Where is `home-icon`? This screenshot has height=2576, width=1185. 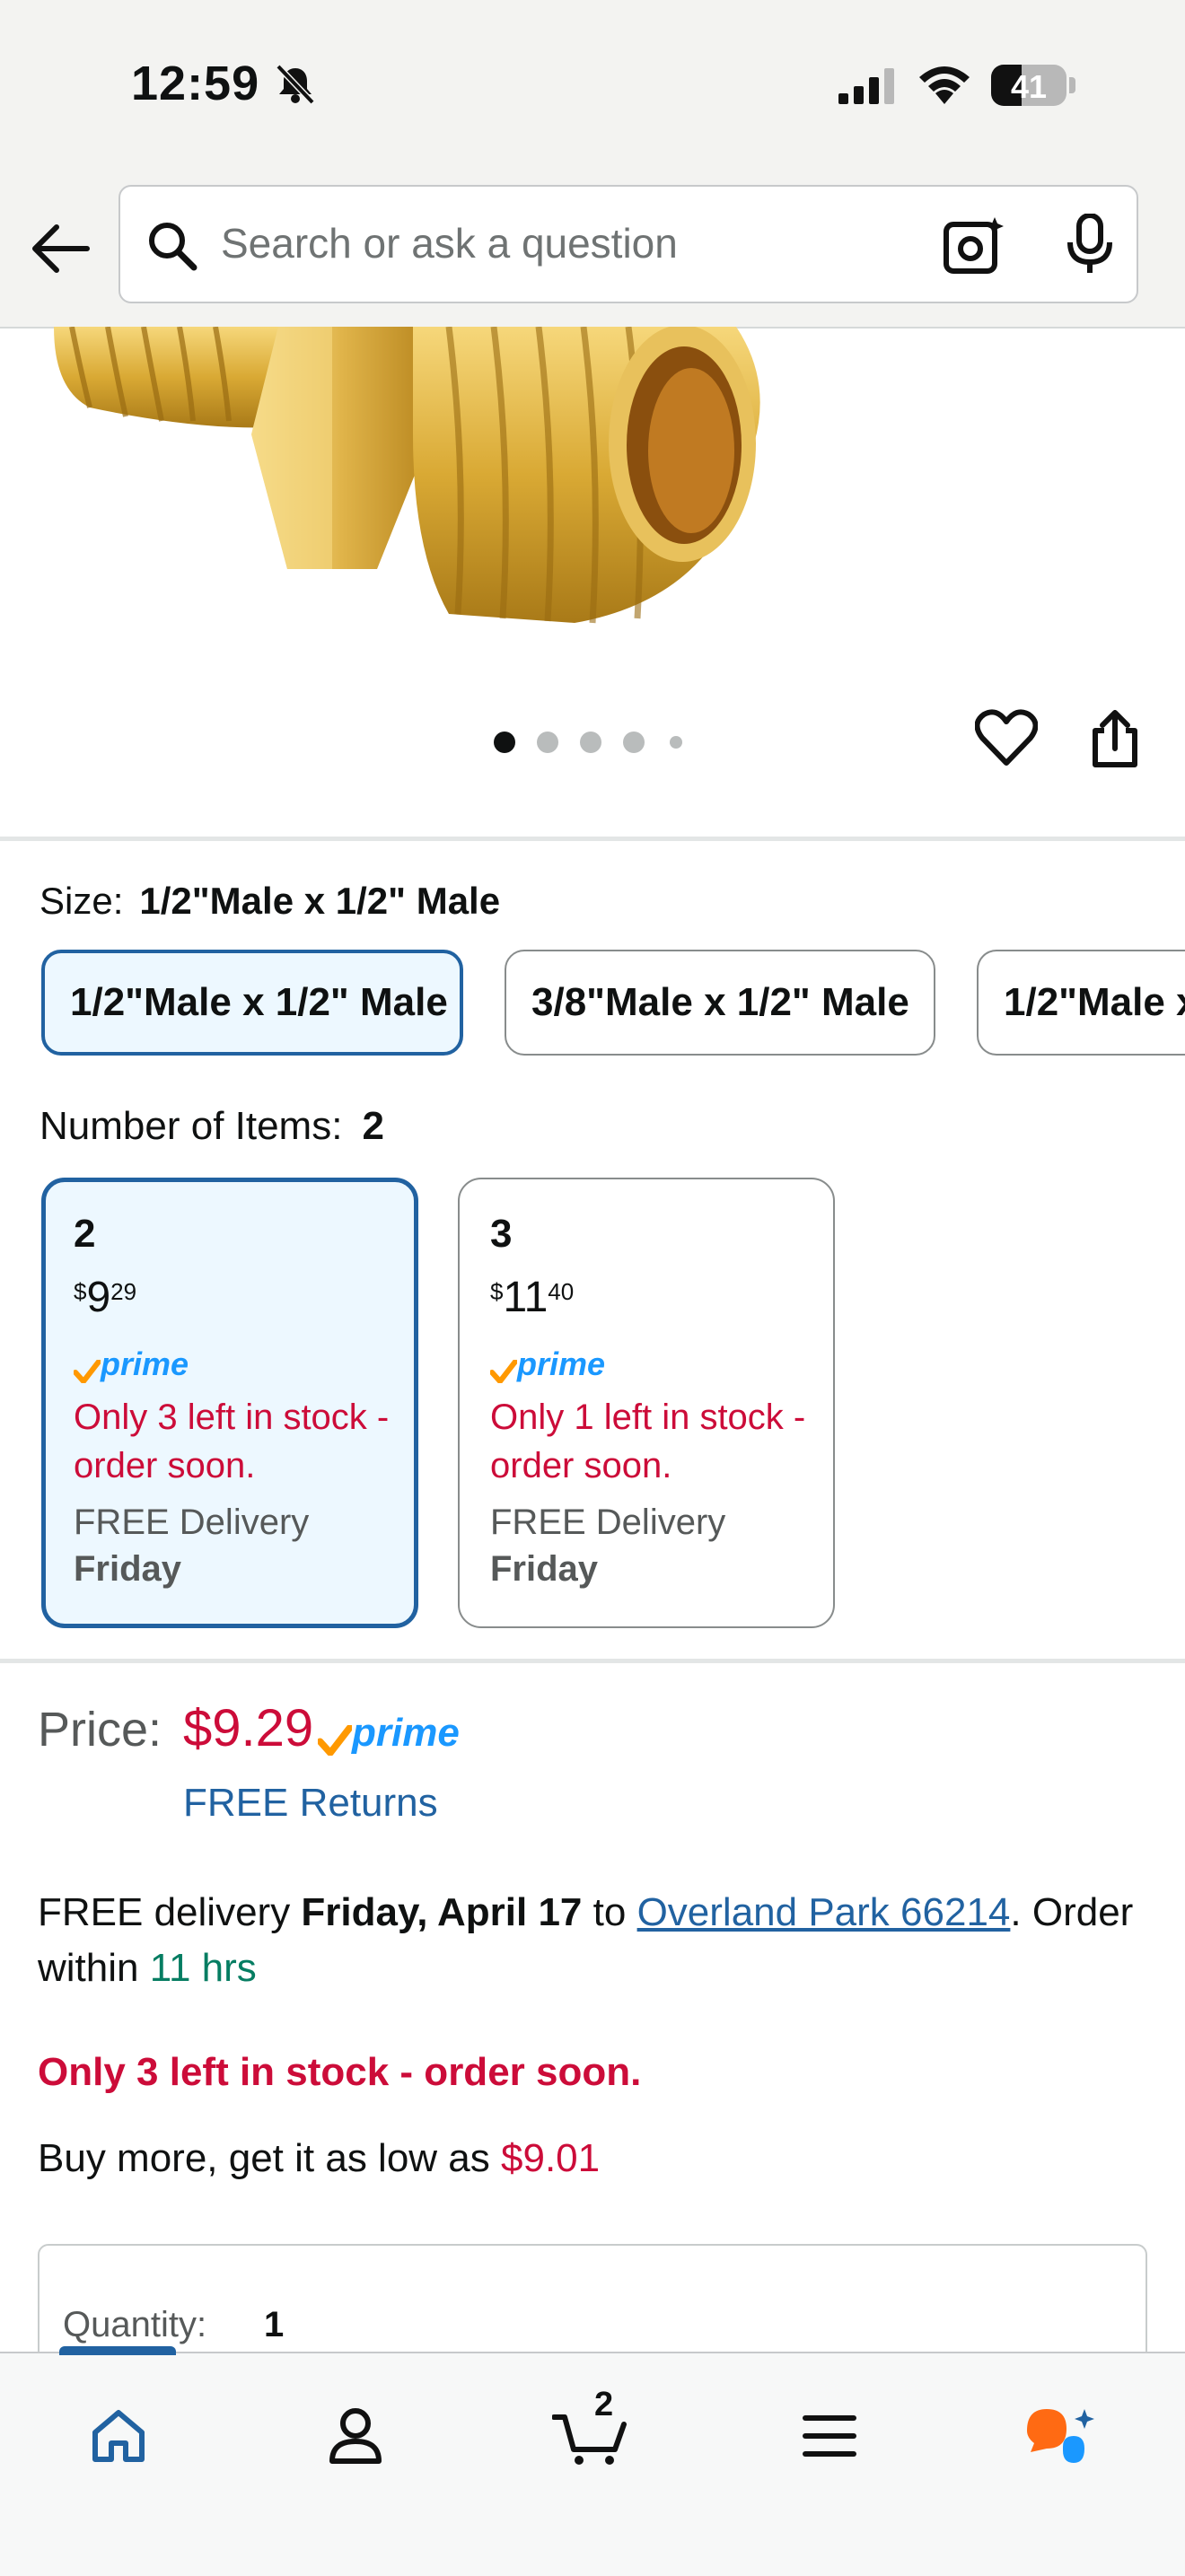 home-icon is located at coordinates (118, 2436).